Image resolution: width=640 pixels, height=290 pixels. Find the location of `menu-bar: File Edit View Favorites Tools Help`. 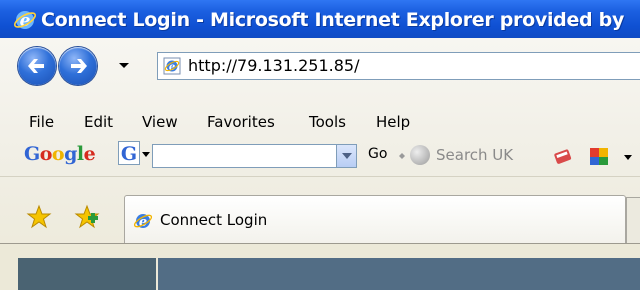

menu-bar: File Edit View Favorites Tools Help is located at coordinates (320, 121).